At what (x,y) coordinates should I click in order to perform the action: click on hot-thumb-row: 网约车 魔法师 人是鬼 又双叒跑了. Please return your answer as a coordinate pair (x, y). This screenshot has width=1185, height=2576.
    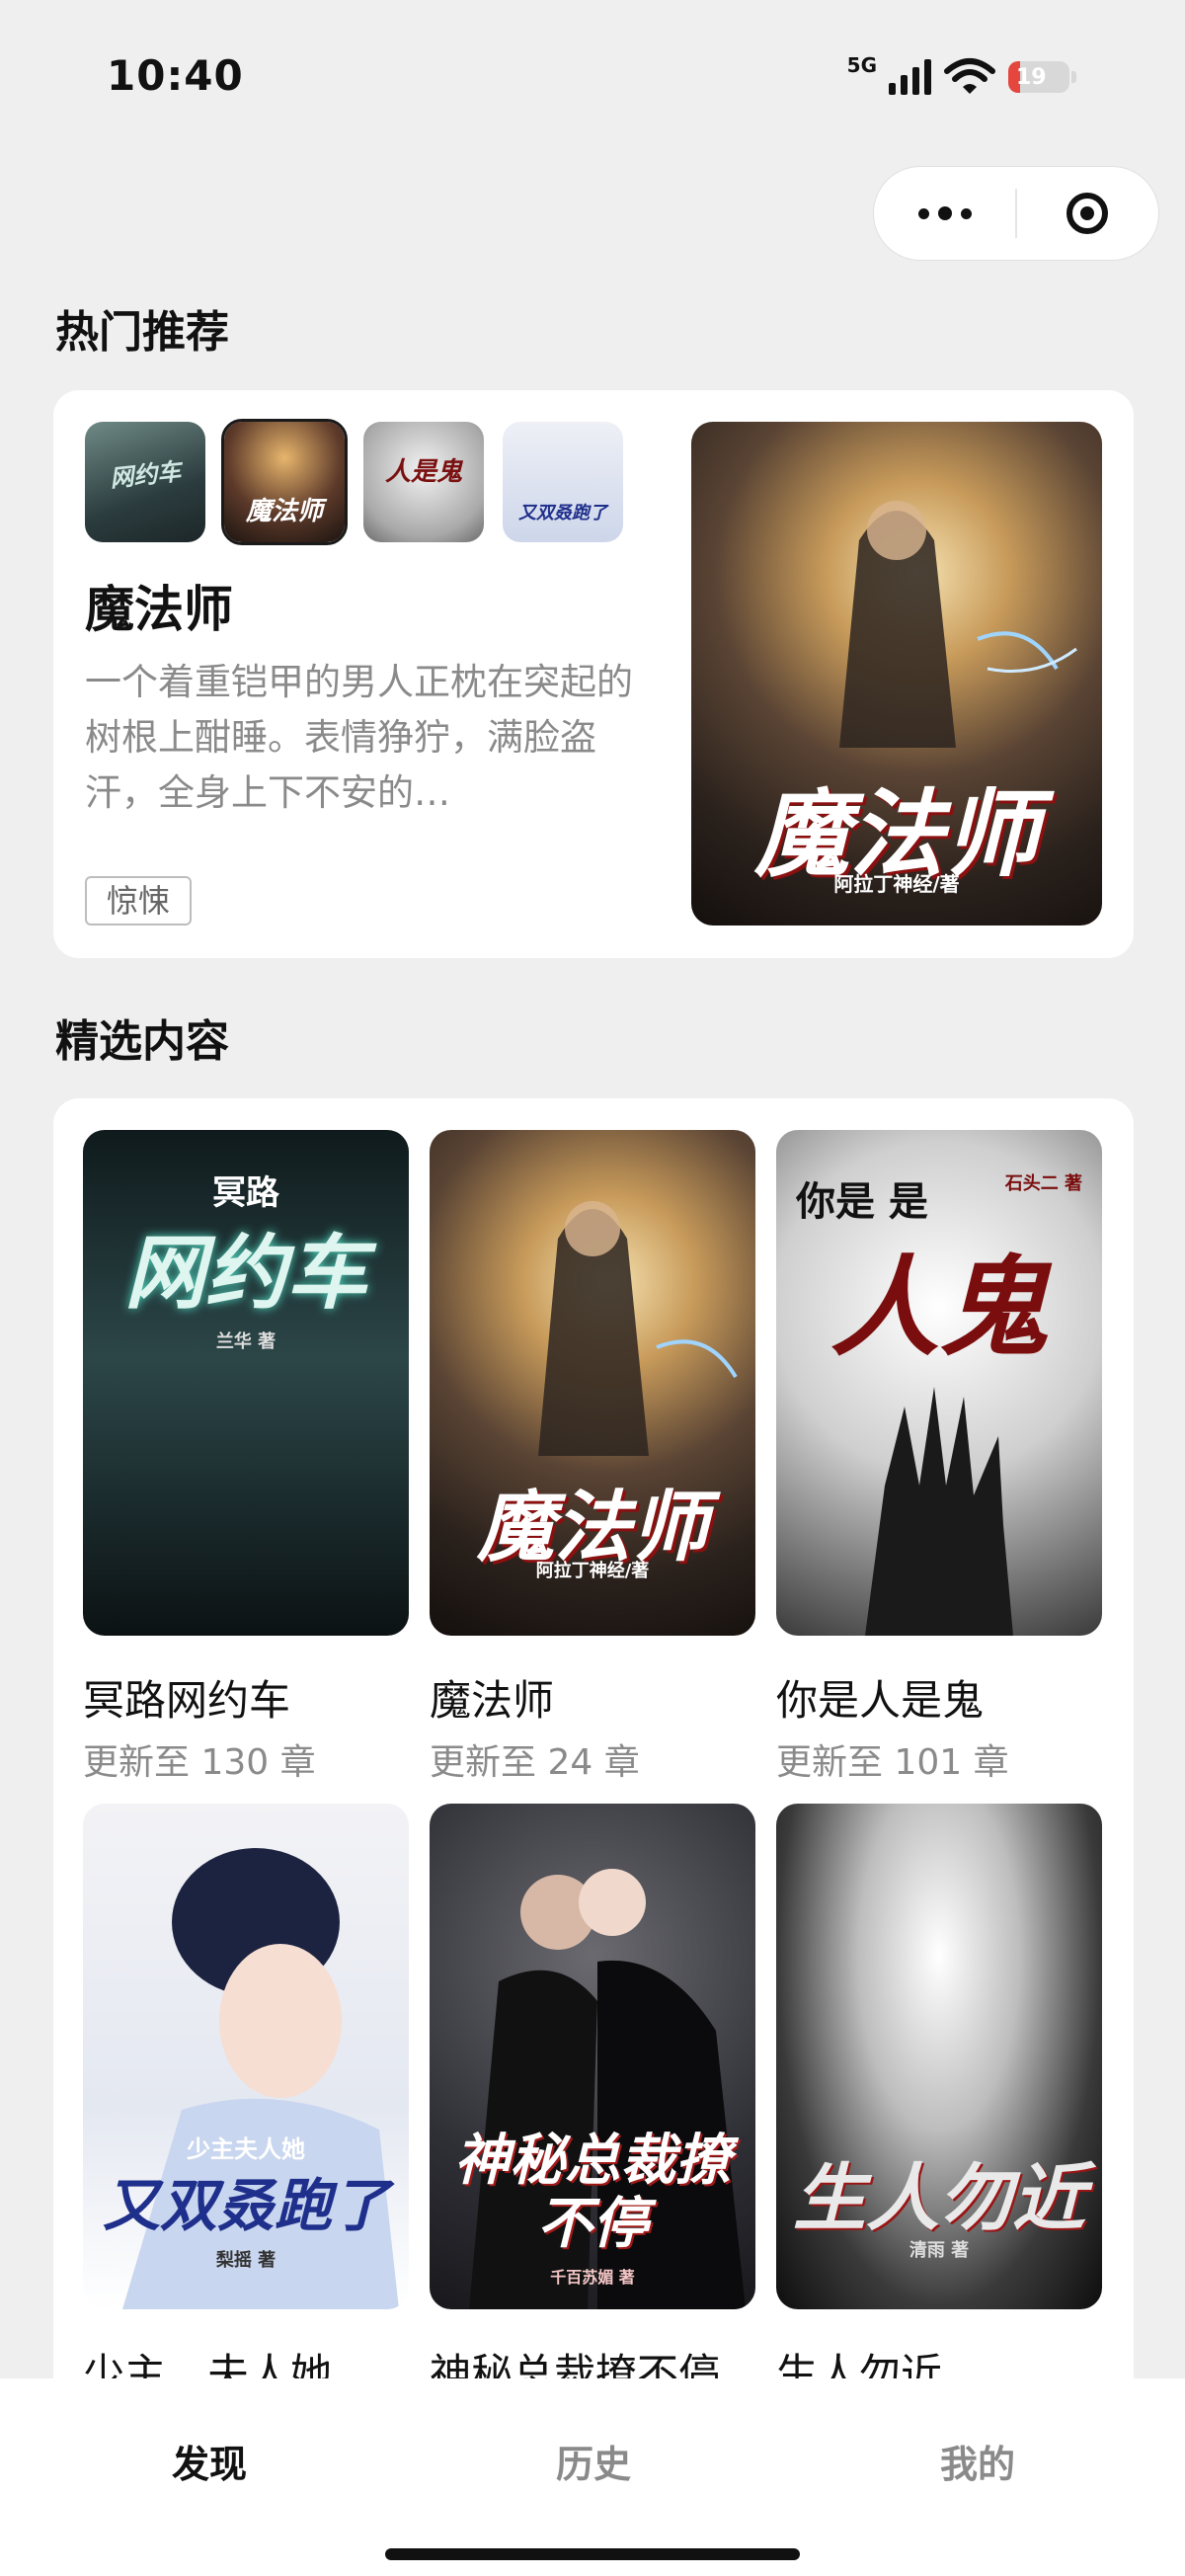
    Looking at the image, I should click on (354, 482).